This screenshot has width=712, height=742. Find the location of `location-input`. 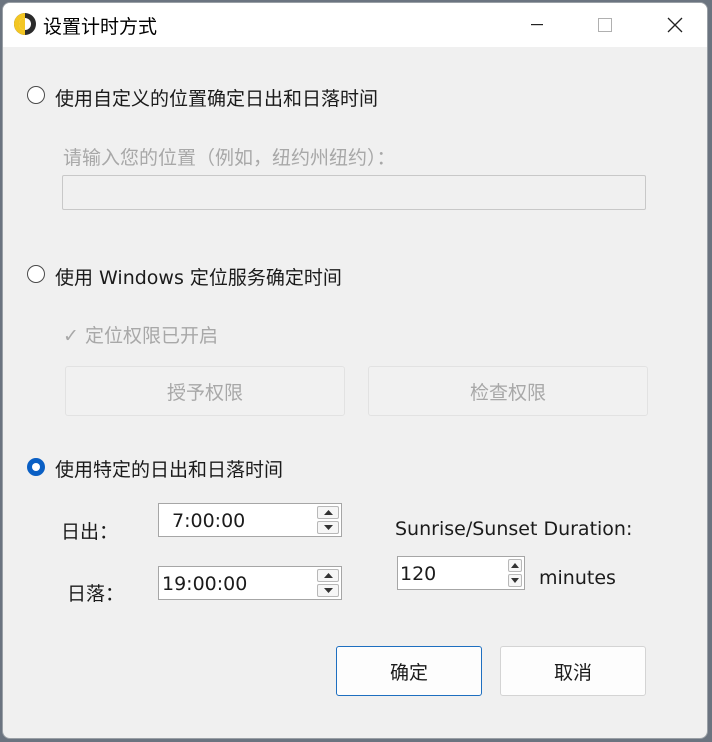

location-input is located at coordinates (354, 192).